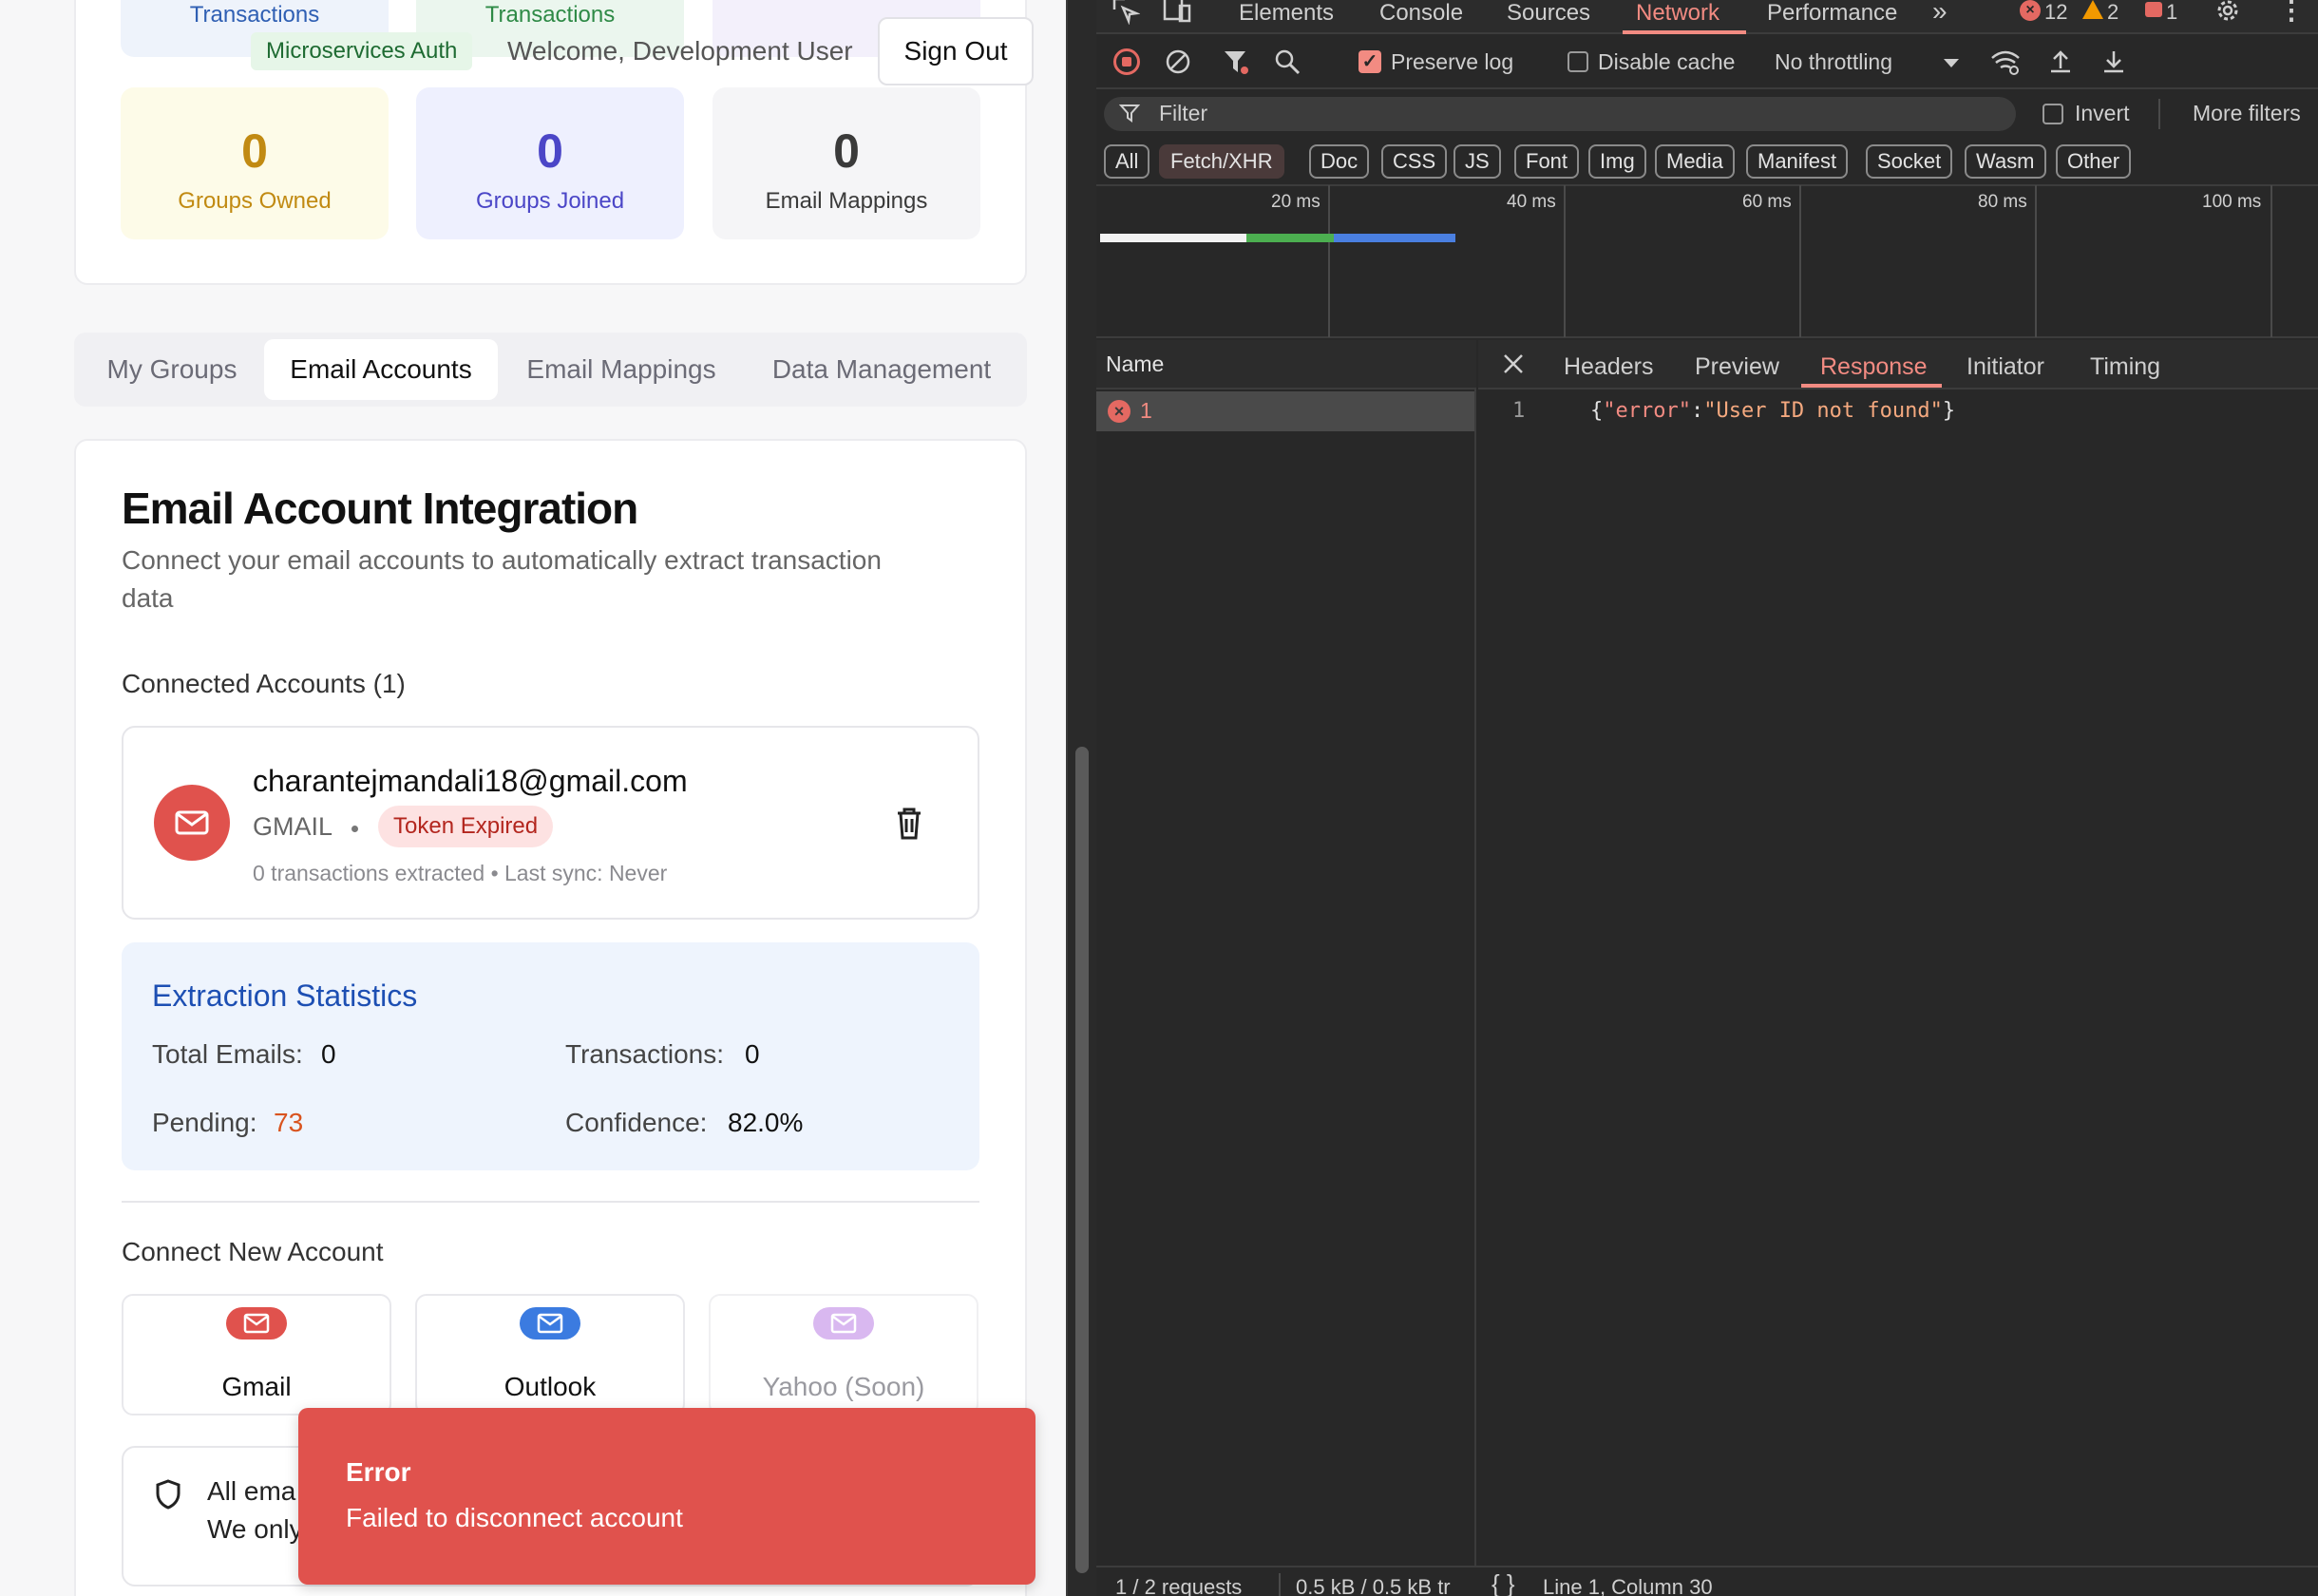 The height and width of the screenshot is (1596, 2318). I want to click on chip-media: Media, so click(1695, 161).